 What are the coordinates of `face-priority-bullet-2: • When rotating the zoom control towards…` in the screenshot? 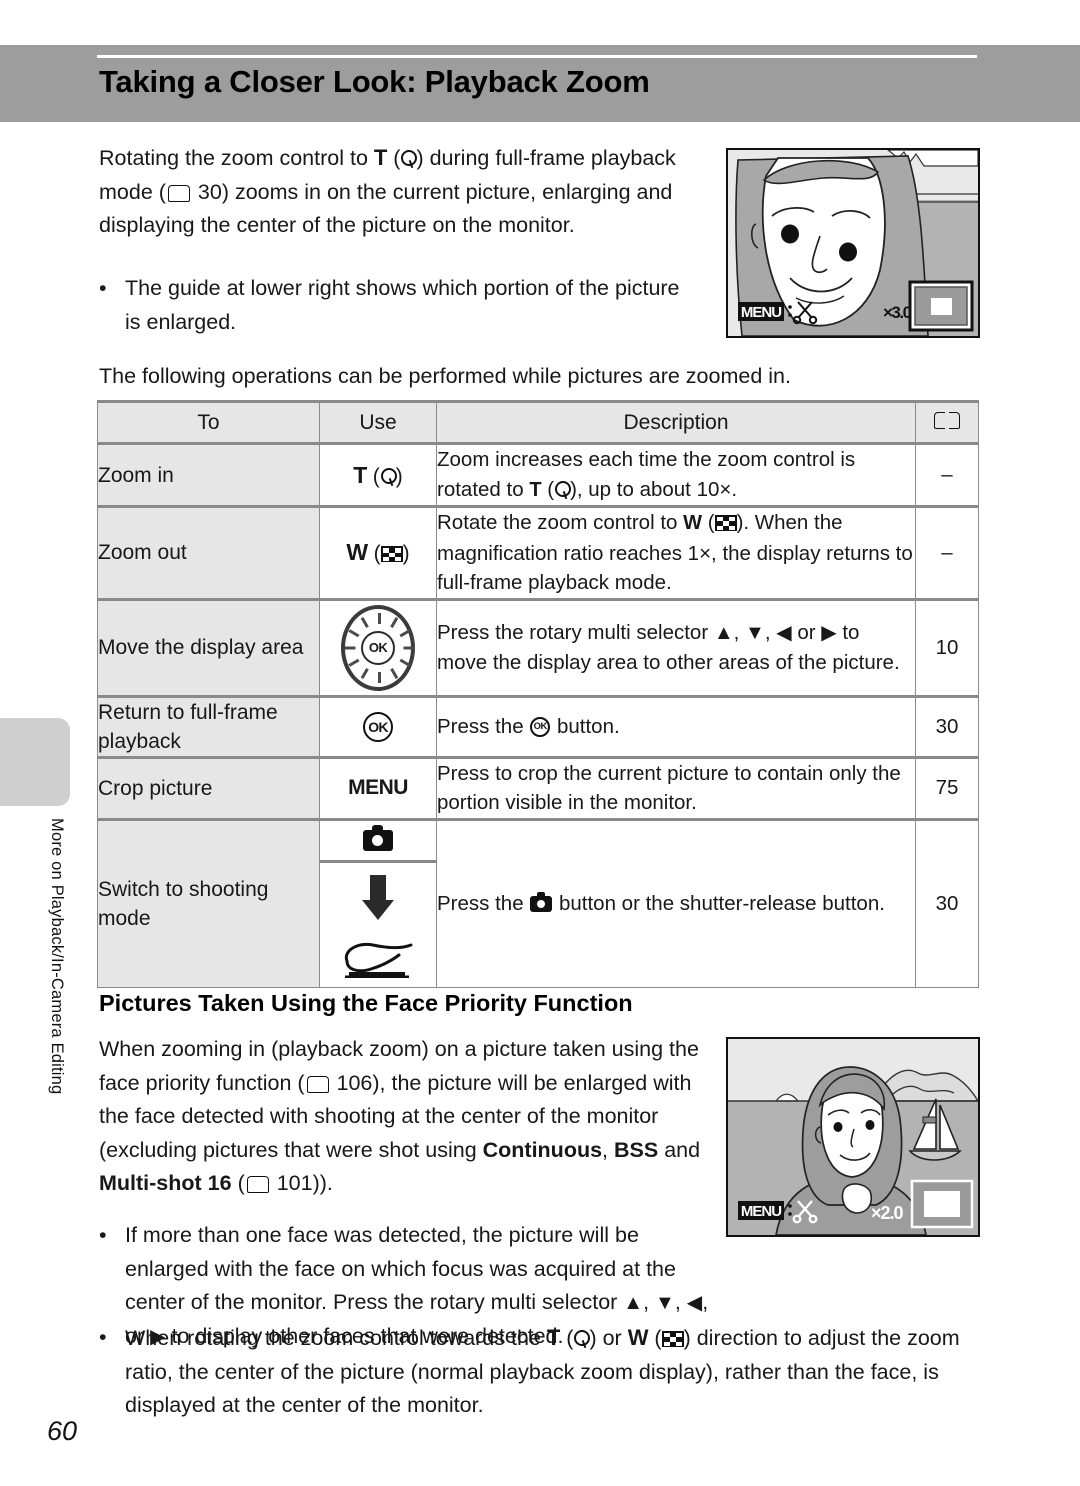 It's located at (544, 1372).